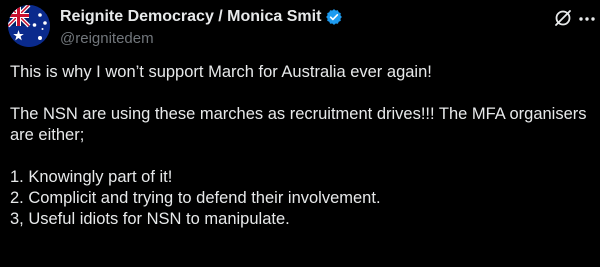  What do you see at coordinates (190, 17) in the screenshot?
I see `display-name: Reignite Democracy / Monica Smit` at bounding box center [190, 17].